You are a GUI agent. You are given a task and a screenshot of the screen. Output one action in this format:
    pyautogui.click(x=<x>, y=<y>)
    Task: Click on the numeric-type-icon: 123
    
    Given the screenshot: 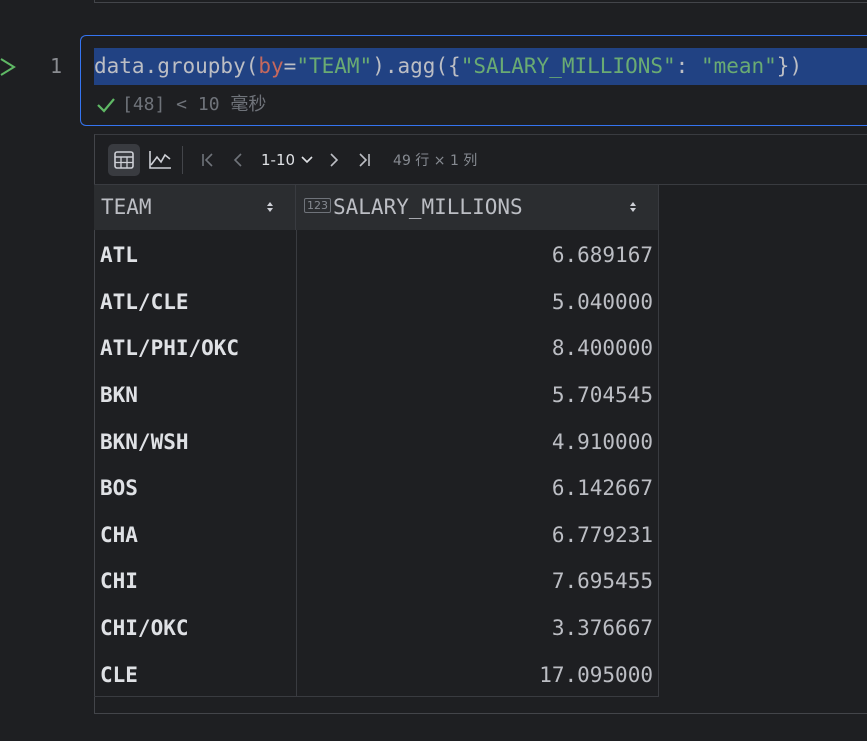 What is the action you would take?
    pyautogui.click(x=317, y=205)
    